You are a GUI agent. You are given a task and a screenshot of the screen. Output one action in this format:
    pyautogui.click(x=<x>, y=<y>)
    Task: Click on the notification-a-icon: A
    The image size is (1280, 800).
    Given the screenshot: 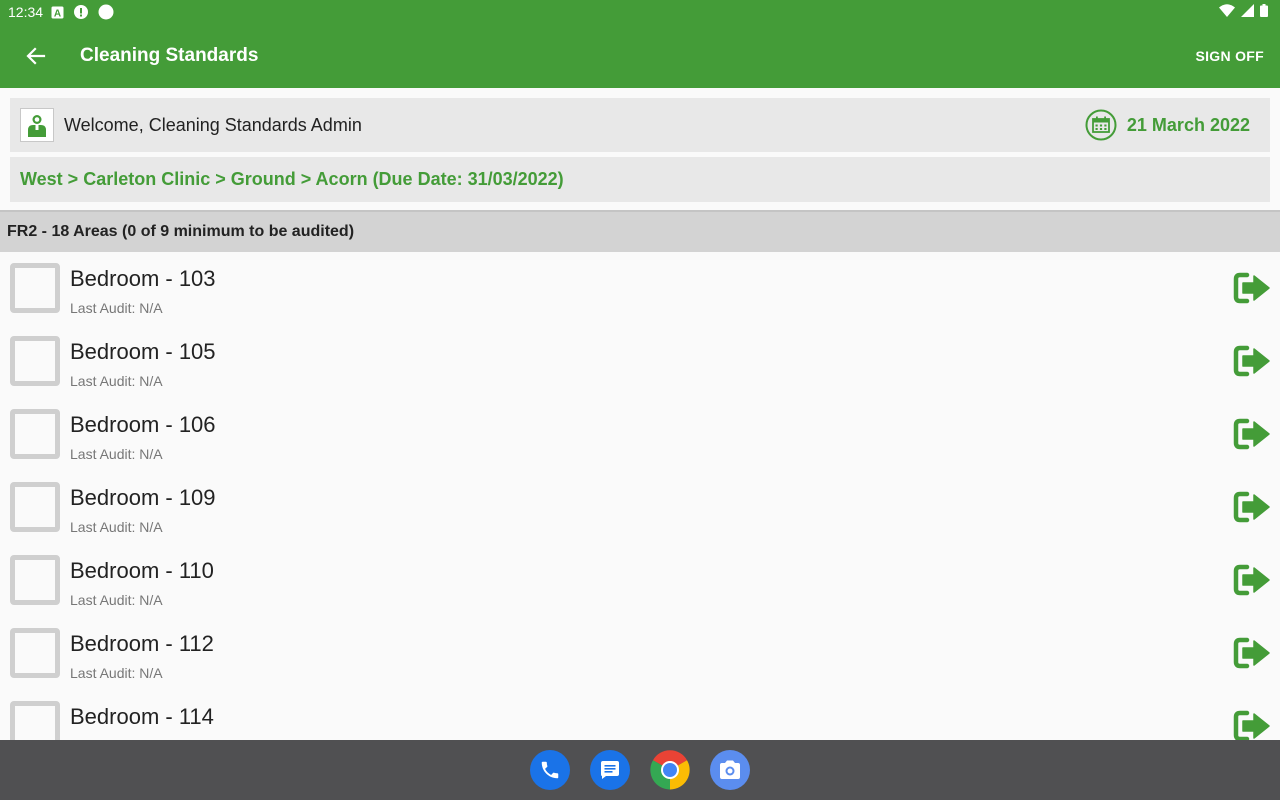 What is the action you would take?
    pyautogui.click(x=57, y=12)
    